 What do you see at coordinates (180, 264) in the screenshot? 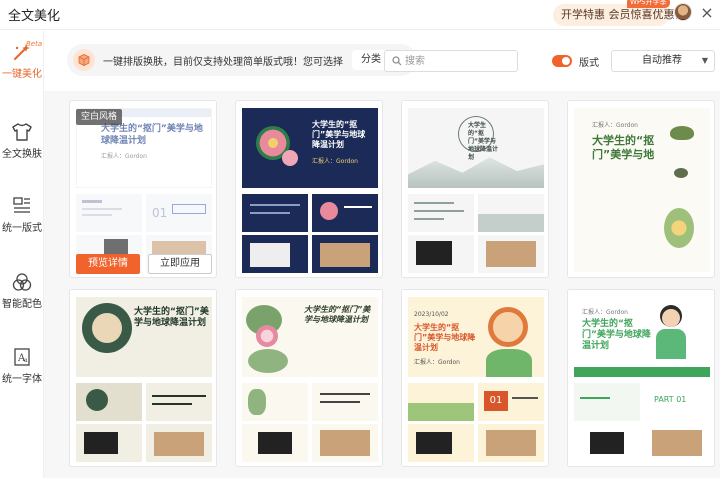
I see `apply-button: 立即应用` at bounding box center [180, 264].